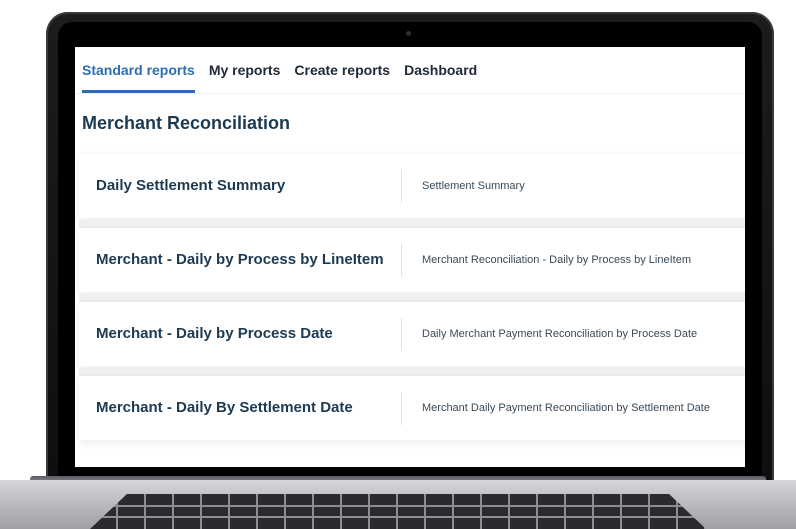 This screenshot has height=529, width=796. What do you see at coordinates (473, 186) in the screenshot?
I see `report-description: Settlement Summary` at bounding box center [473, 186].